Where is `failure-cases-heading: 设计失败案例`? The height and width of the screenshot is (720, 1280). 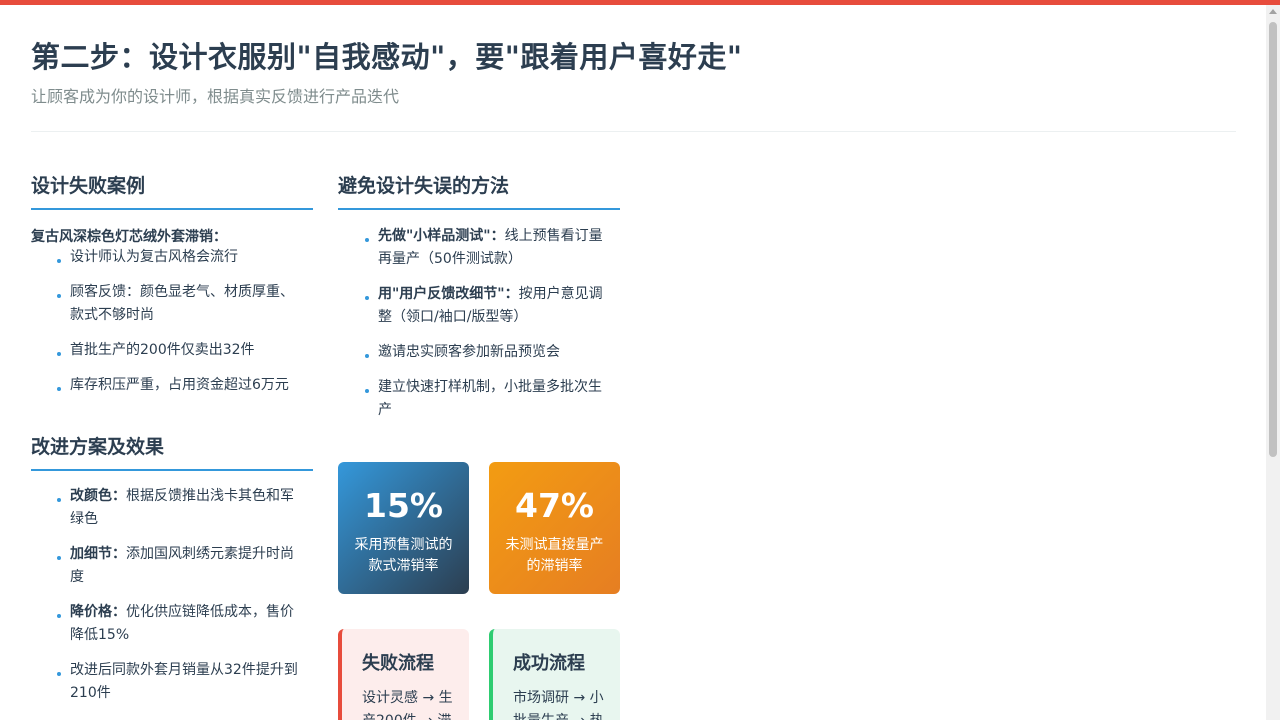 failure-cases-heading: 设计失败案例 is located at coordinates (172, 190).